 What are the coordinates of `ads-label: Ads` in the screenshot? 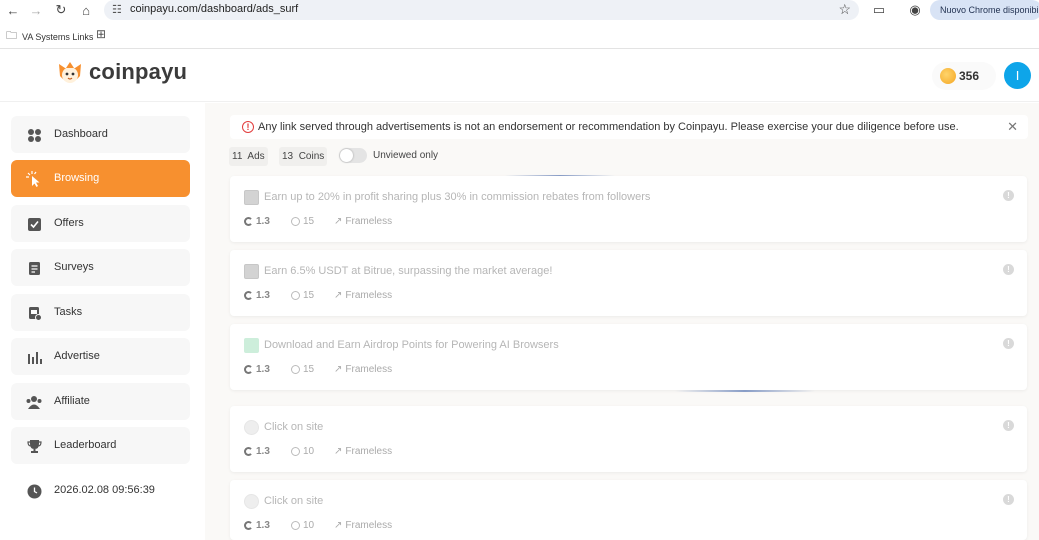 It's located at (256, 156).